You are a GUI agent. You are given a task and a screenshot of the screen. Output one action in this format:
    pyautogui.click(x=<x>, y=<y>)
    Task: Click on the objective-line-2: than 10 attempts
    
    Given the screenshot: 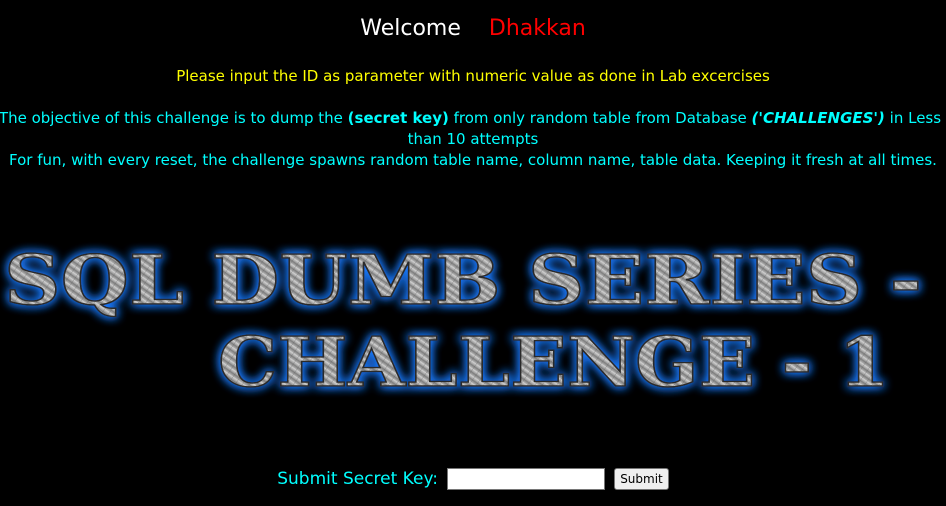 What is the action you would take?
    pyautogui.click(x=473, y=139)
    